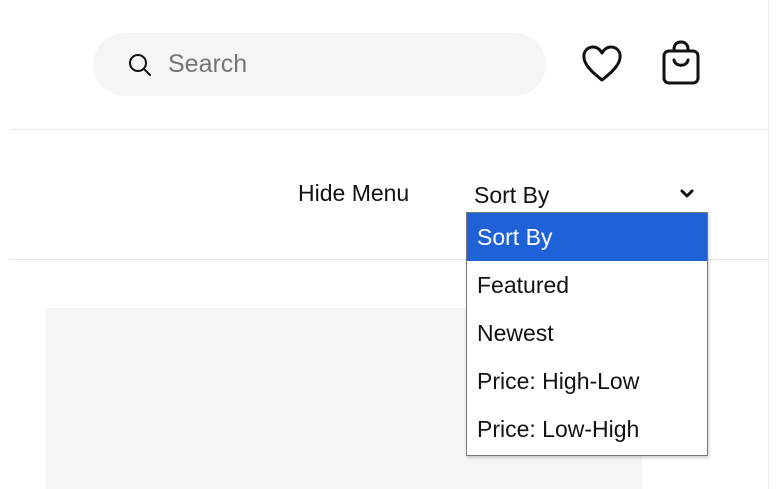  I want to click on search-bar, so click(319, 64).